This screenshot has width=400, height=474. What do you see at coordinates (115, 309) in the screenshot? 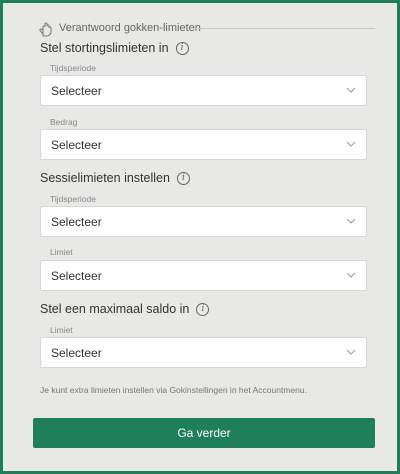
I see `max-balance-title-text: Stel een maximaal saldo in` at bounding box center [115, 309].